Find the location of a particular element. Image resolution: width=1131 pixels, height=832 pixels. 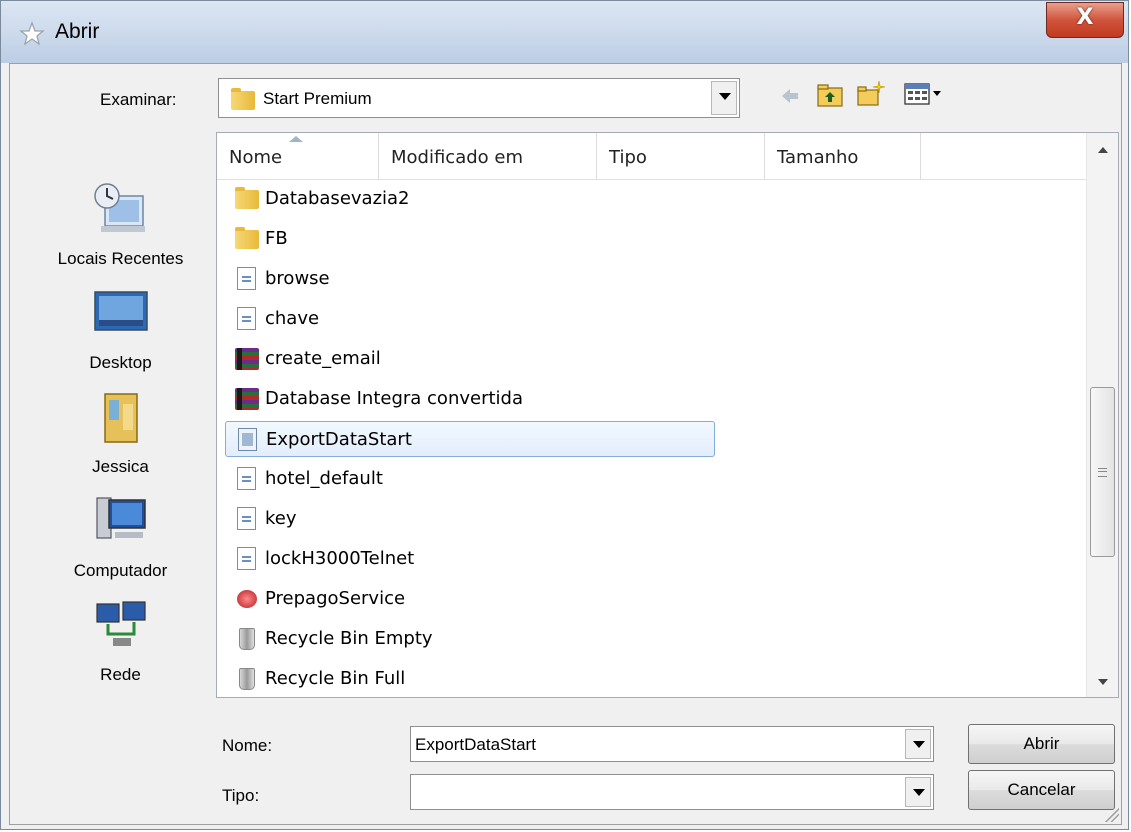

file-row: hotel_default is located at coordinates (470, 479).